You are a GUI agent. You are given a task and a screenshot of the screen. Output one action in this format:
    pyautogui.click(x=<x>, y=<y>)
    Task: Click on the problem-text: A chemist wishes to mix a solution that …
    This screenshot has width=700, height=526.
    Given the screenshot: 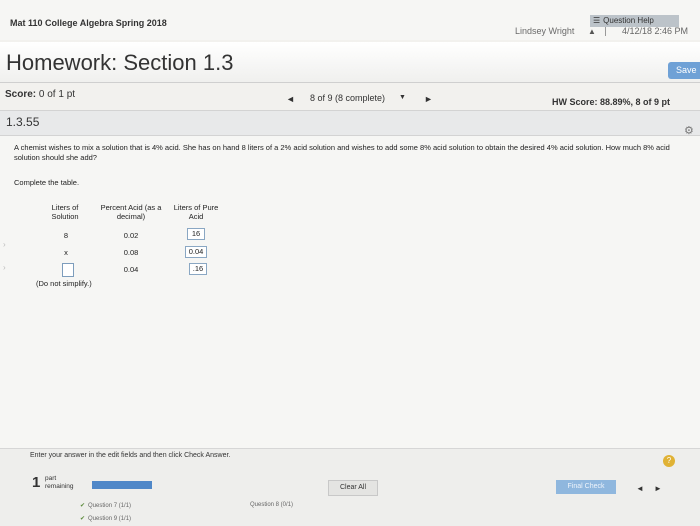 What is the action you would take?
    pyautogui.click(x=342, y=152)
    